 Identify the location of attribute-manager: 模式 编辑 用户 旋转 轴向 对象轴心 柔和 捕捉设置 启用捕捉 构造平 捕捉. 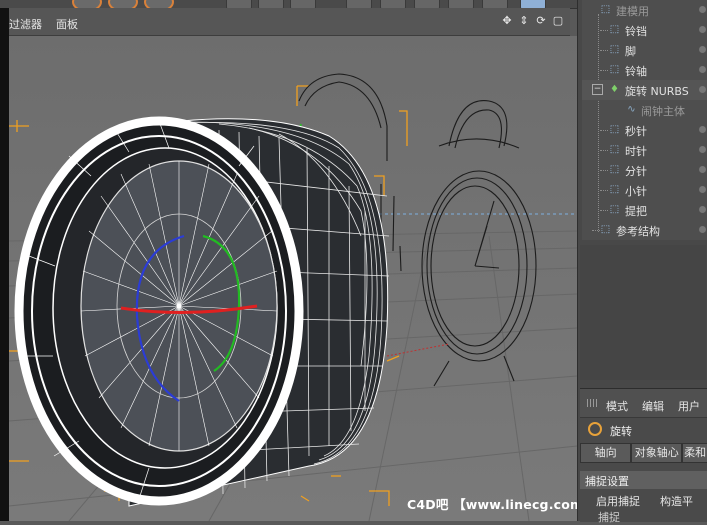
(643, 456).